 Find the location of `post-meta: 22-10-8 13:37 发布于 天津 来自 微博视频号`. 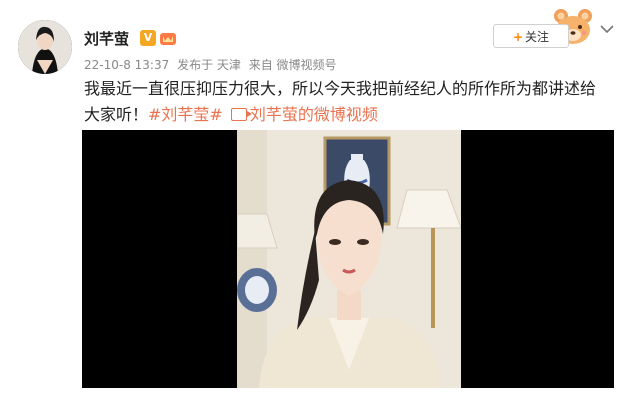

post-meta: 22-10-8 13:37 发布于 天津 来自 微博视频号 is located at coordinates (212, 64).